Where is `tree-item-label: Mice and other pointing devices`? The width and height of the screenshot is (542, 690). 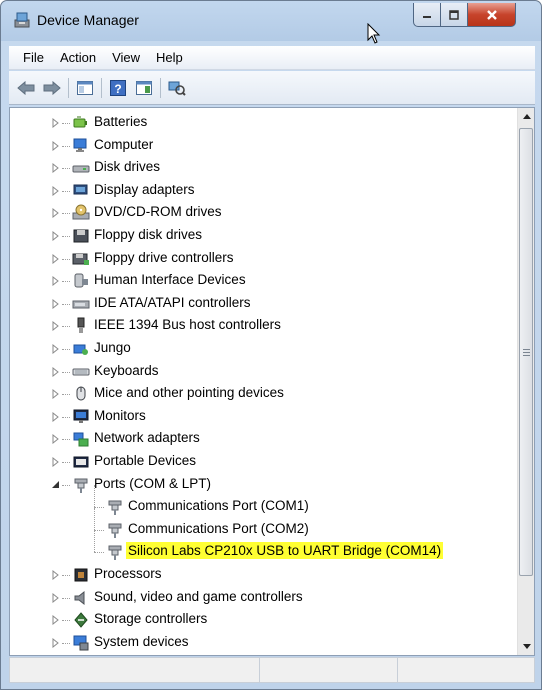 tree-item-label: Mice and other pointing devices is located at coordinates (189, 393).